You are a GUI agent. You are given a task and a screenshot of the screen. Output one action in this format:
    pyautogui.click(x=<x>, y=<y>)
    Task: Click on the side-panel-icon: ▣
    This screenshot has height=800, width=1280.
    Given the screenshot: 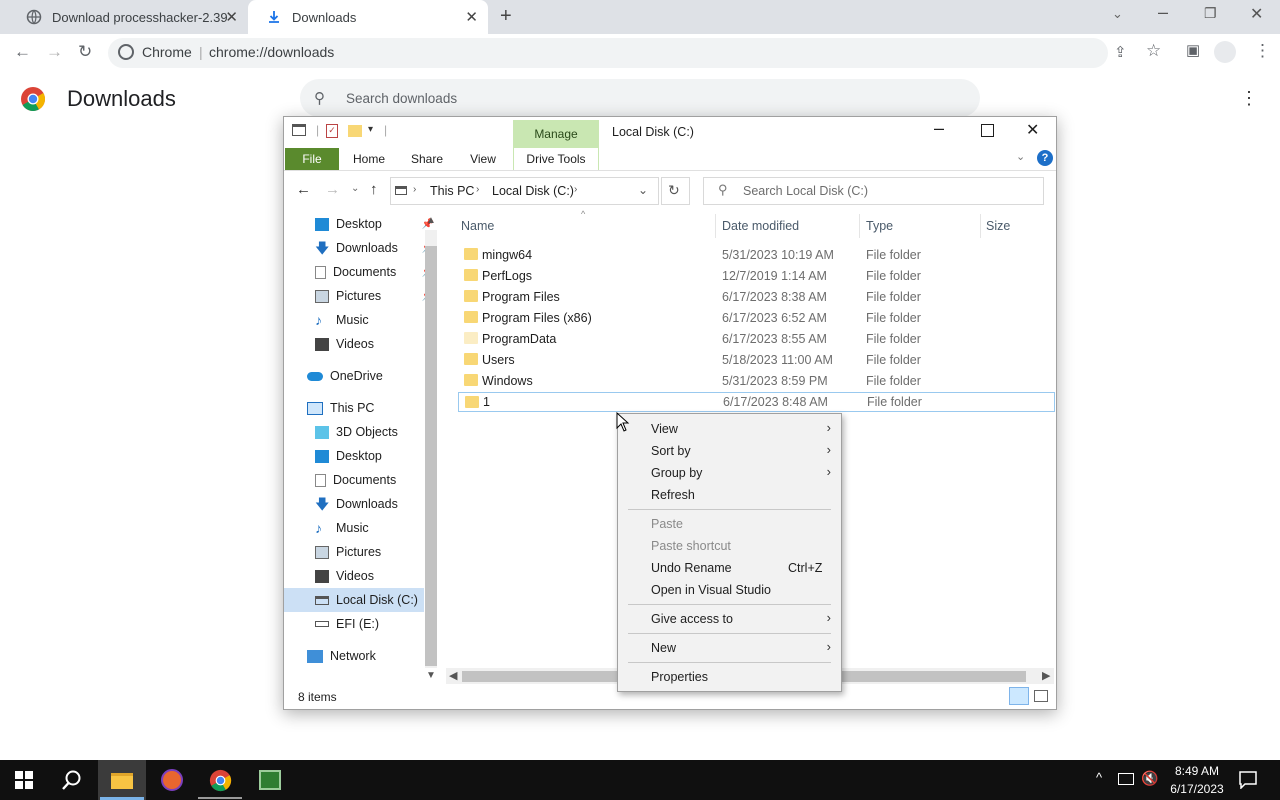 What is the action you would take?
    pyautogui.click(x=1193, y=50)
    